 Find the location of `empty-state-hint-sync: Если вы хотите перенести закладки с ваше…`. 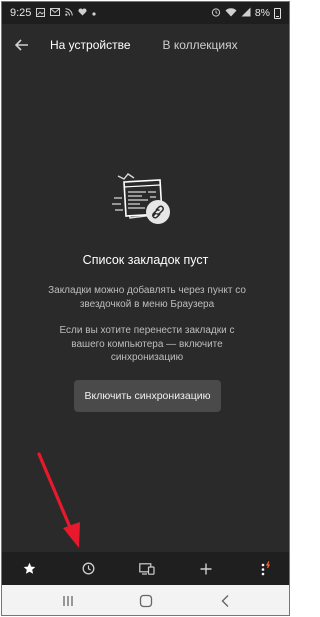

empty-state-hint-sync: Если вы хотите перенести закладки с ваше… is located at coordinates (147, 344).